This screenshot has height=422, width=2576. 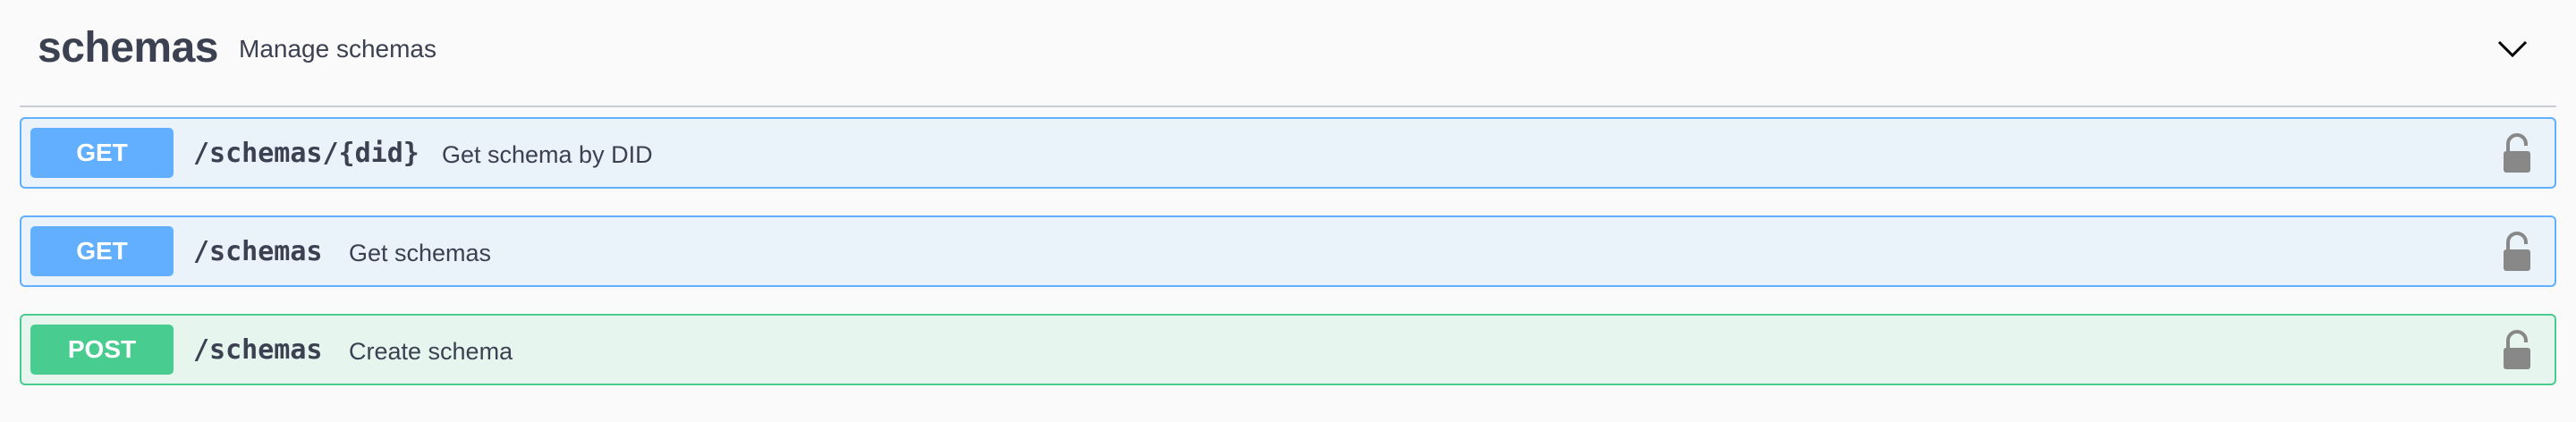 What do you see at coordinates (128, 48) in the screenshot?
I see `tag-name: schemas` at bounding box center [128, 48].